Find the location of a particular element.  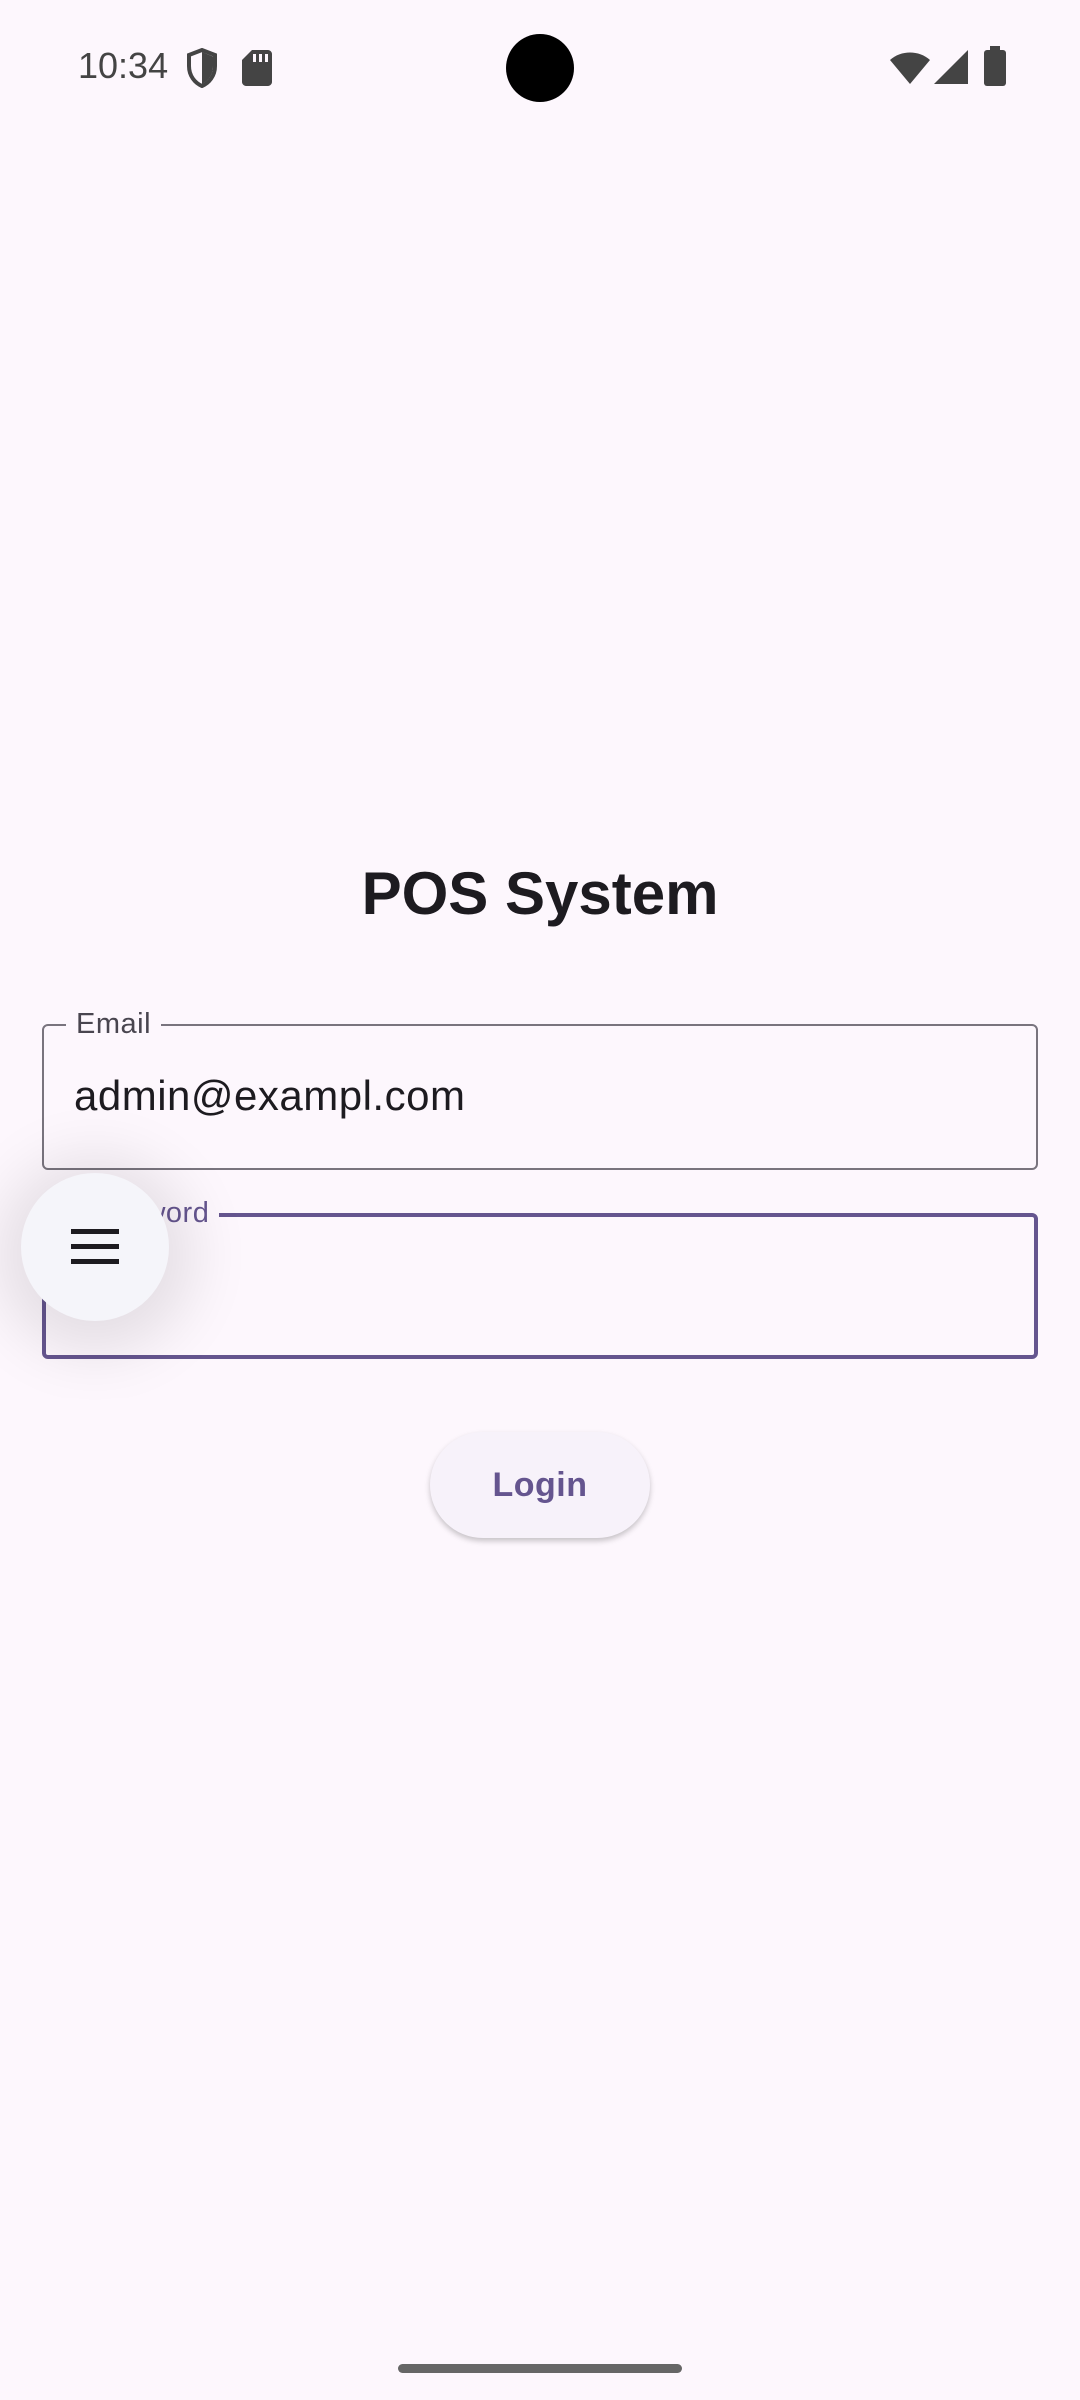

sd-card-icon is located at coordinates (257, 68).